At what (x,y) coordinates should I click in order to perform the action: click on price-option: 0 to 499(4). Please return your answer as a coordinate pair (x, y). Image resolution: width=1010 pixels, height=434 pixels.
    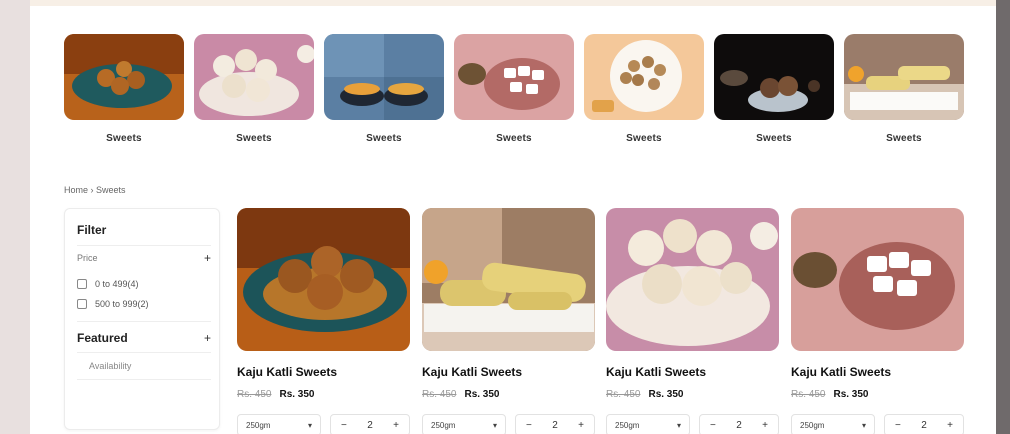
    Looking at the image, I should click on (108, 284).